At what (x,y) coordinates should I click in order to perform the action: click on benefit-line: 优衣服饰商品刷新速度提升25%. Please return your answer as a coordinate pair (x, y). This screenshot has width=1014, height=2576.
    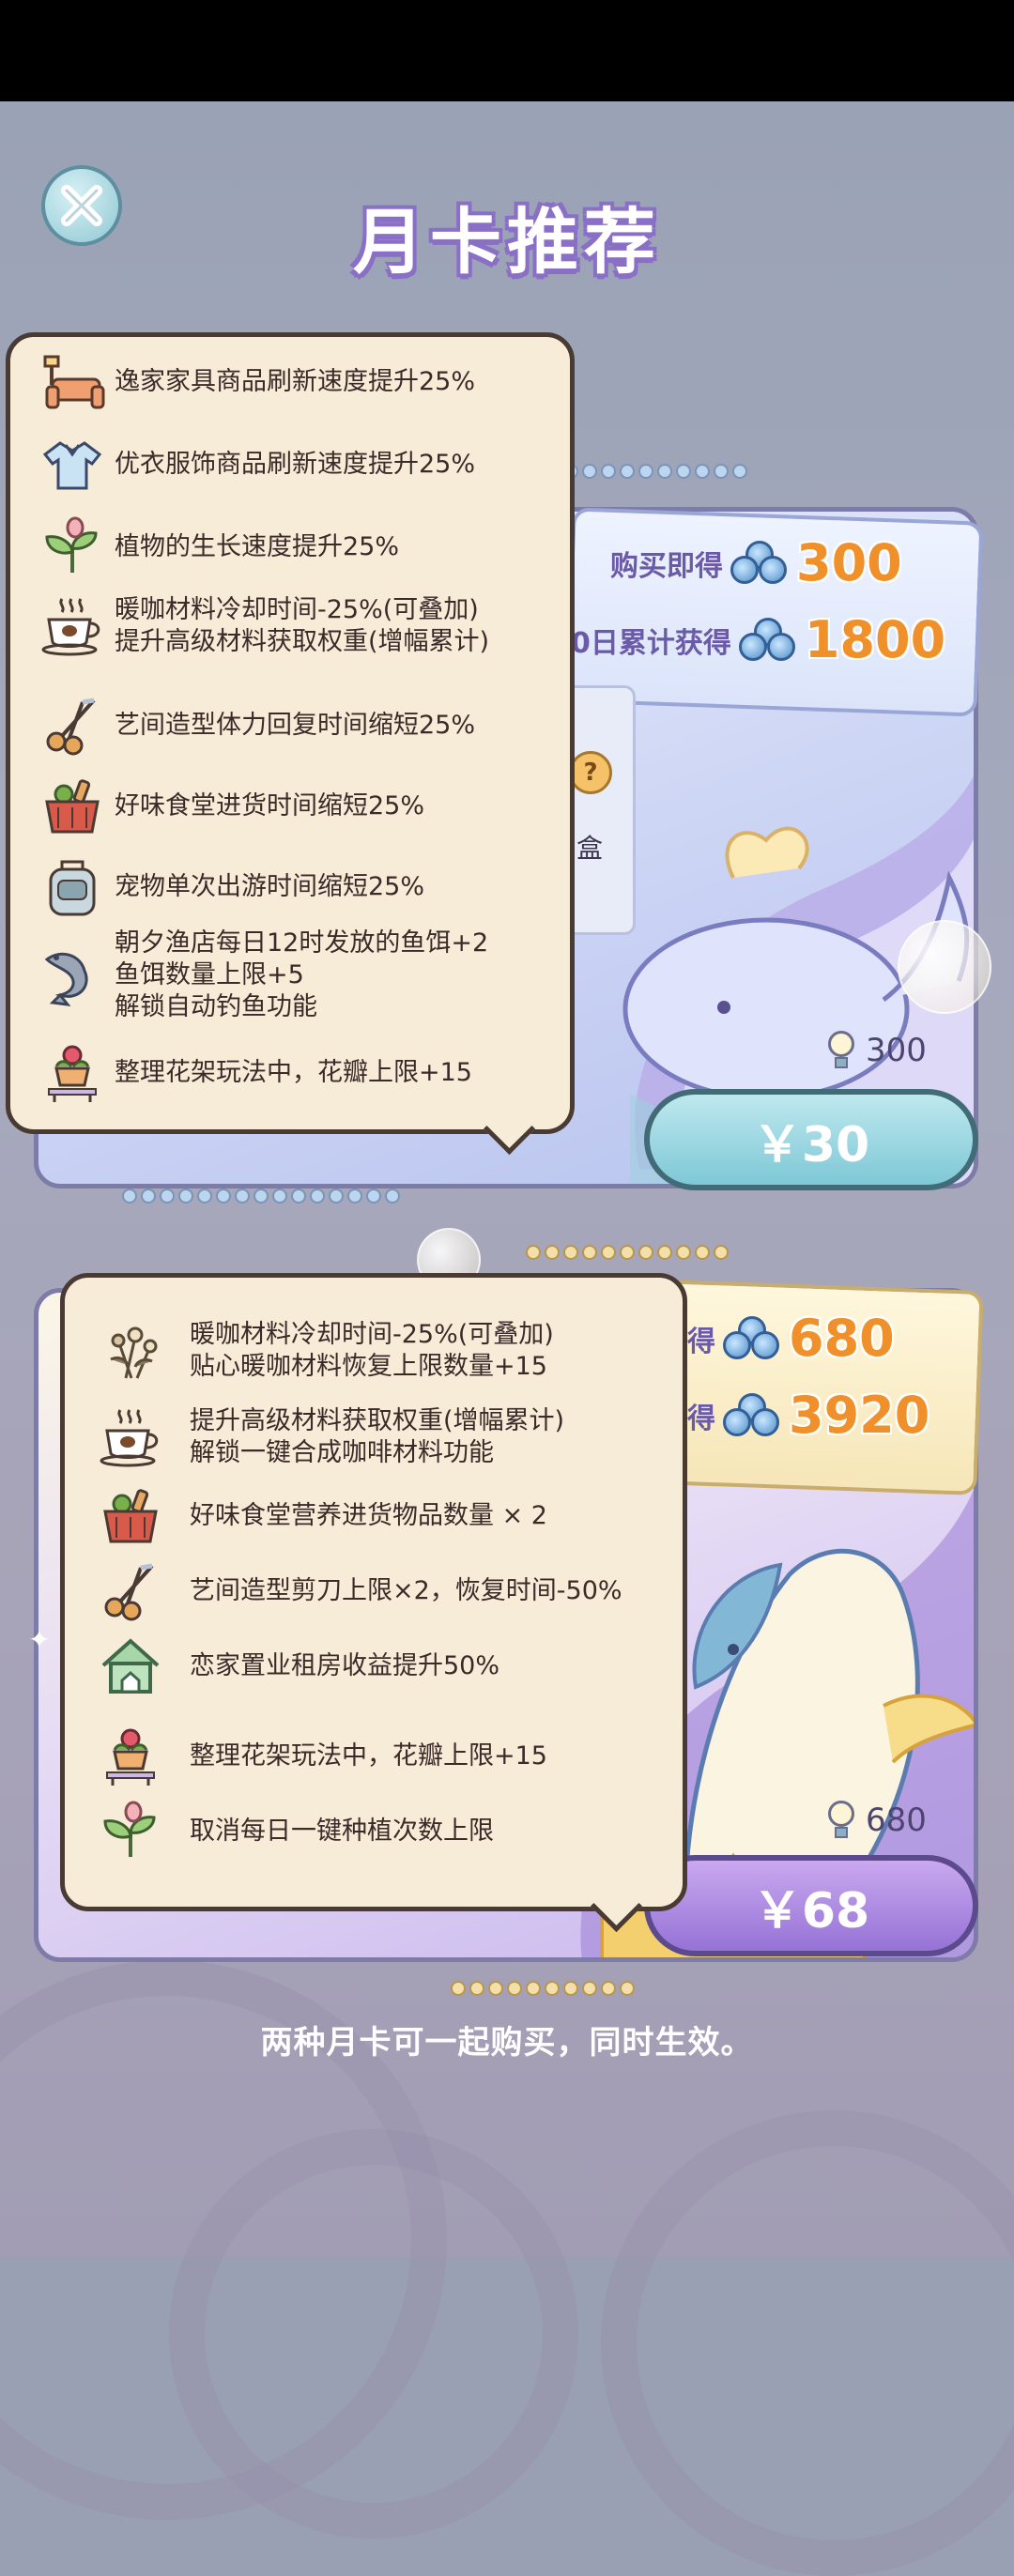
    Looking at the image, I should click on (295, 465).